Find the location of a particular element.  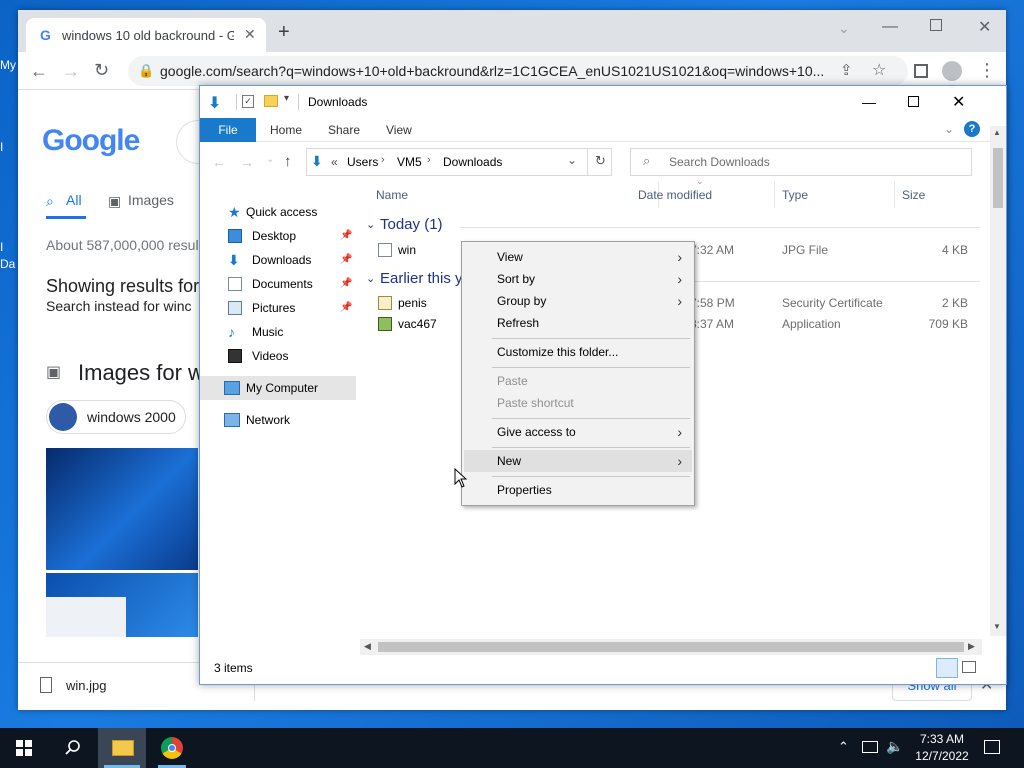

network-status-icon is located at coordinates (870, 747).